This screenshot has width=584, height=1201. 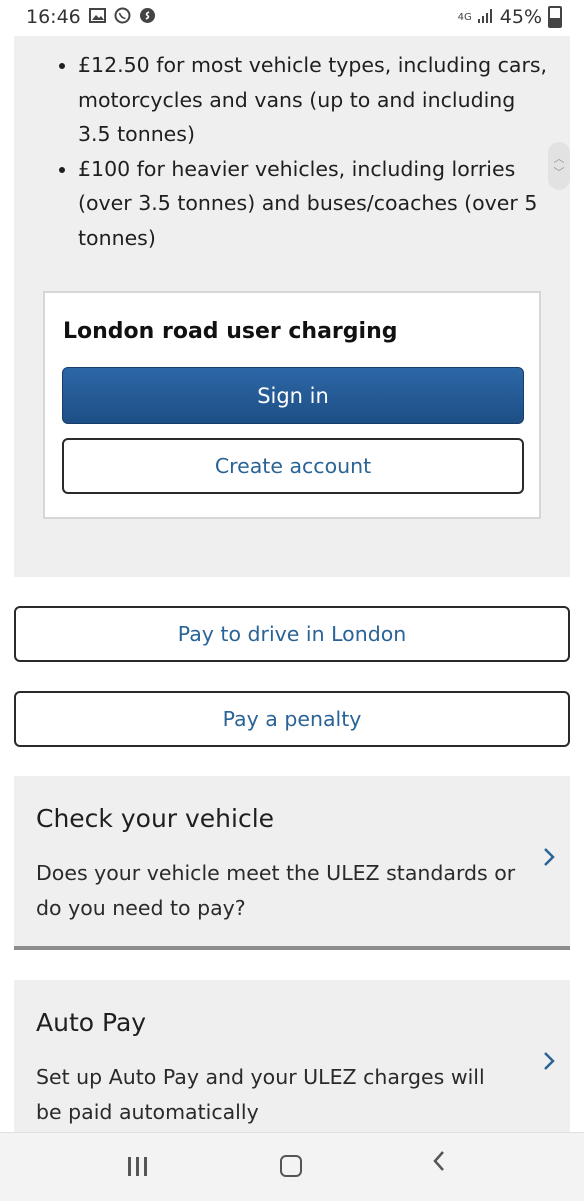 I want to click on recents-icon, so click(x=137, y=1166).